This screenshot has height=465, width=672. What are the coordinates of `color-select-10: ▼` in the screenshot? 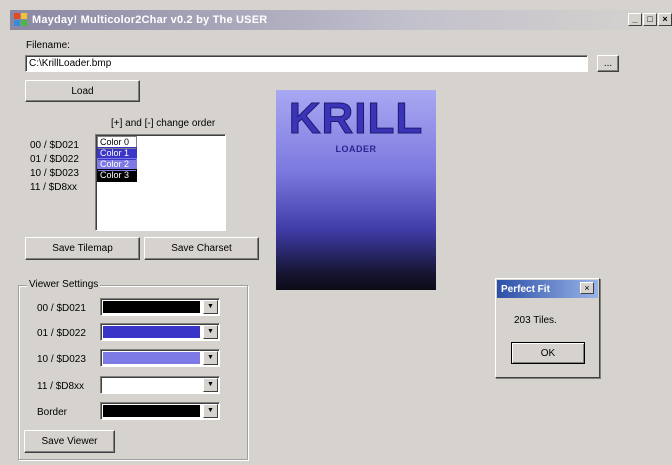 It's located at (160, 358).